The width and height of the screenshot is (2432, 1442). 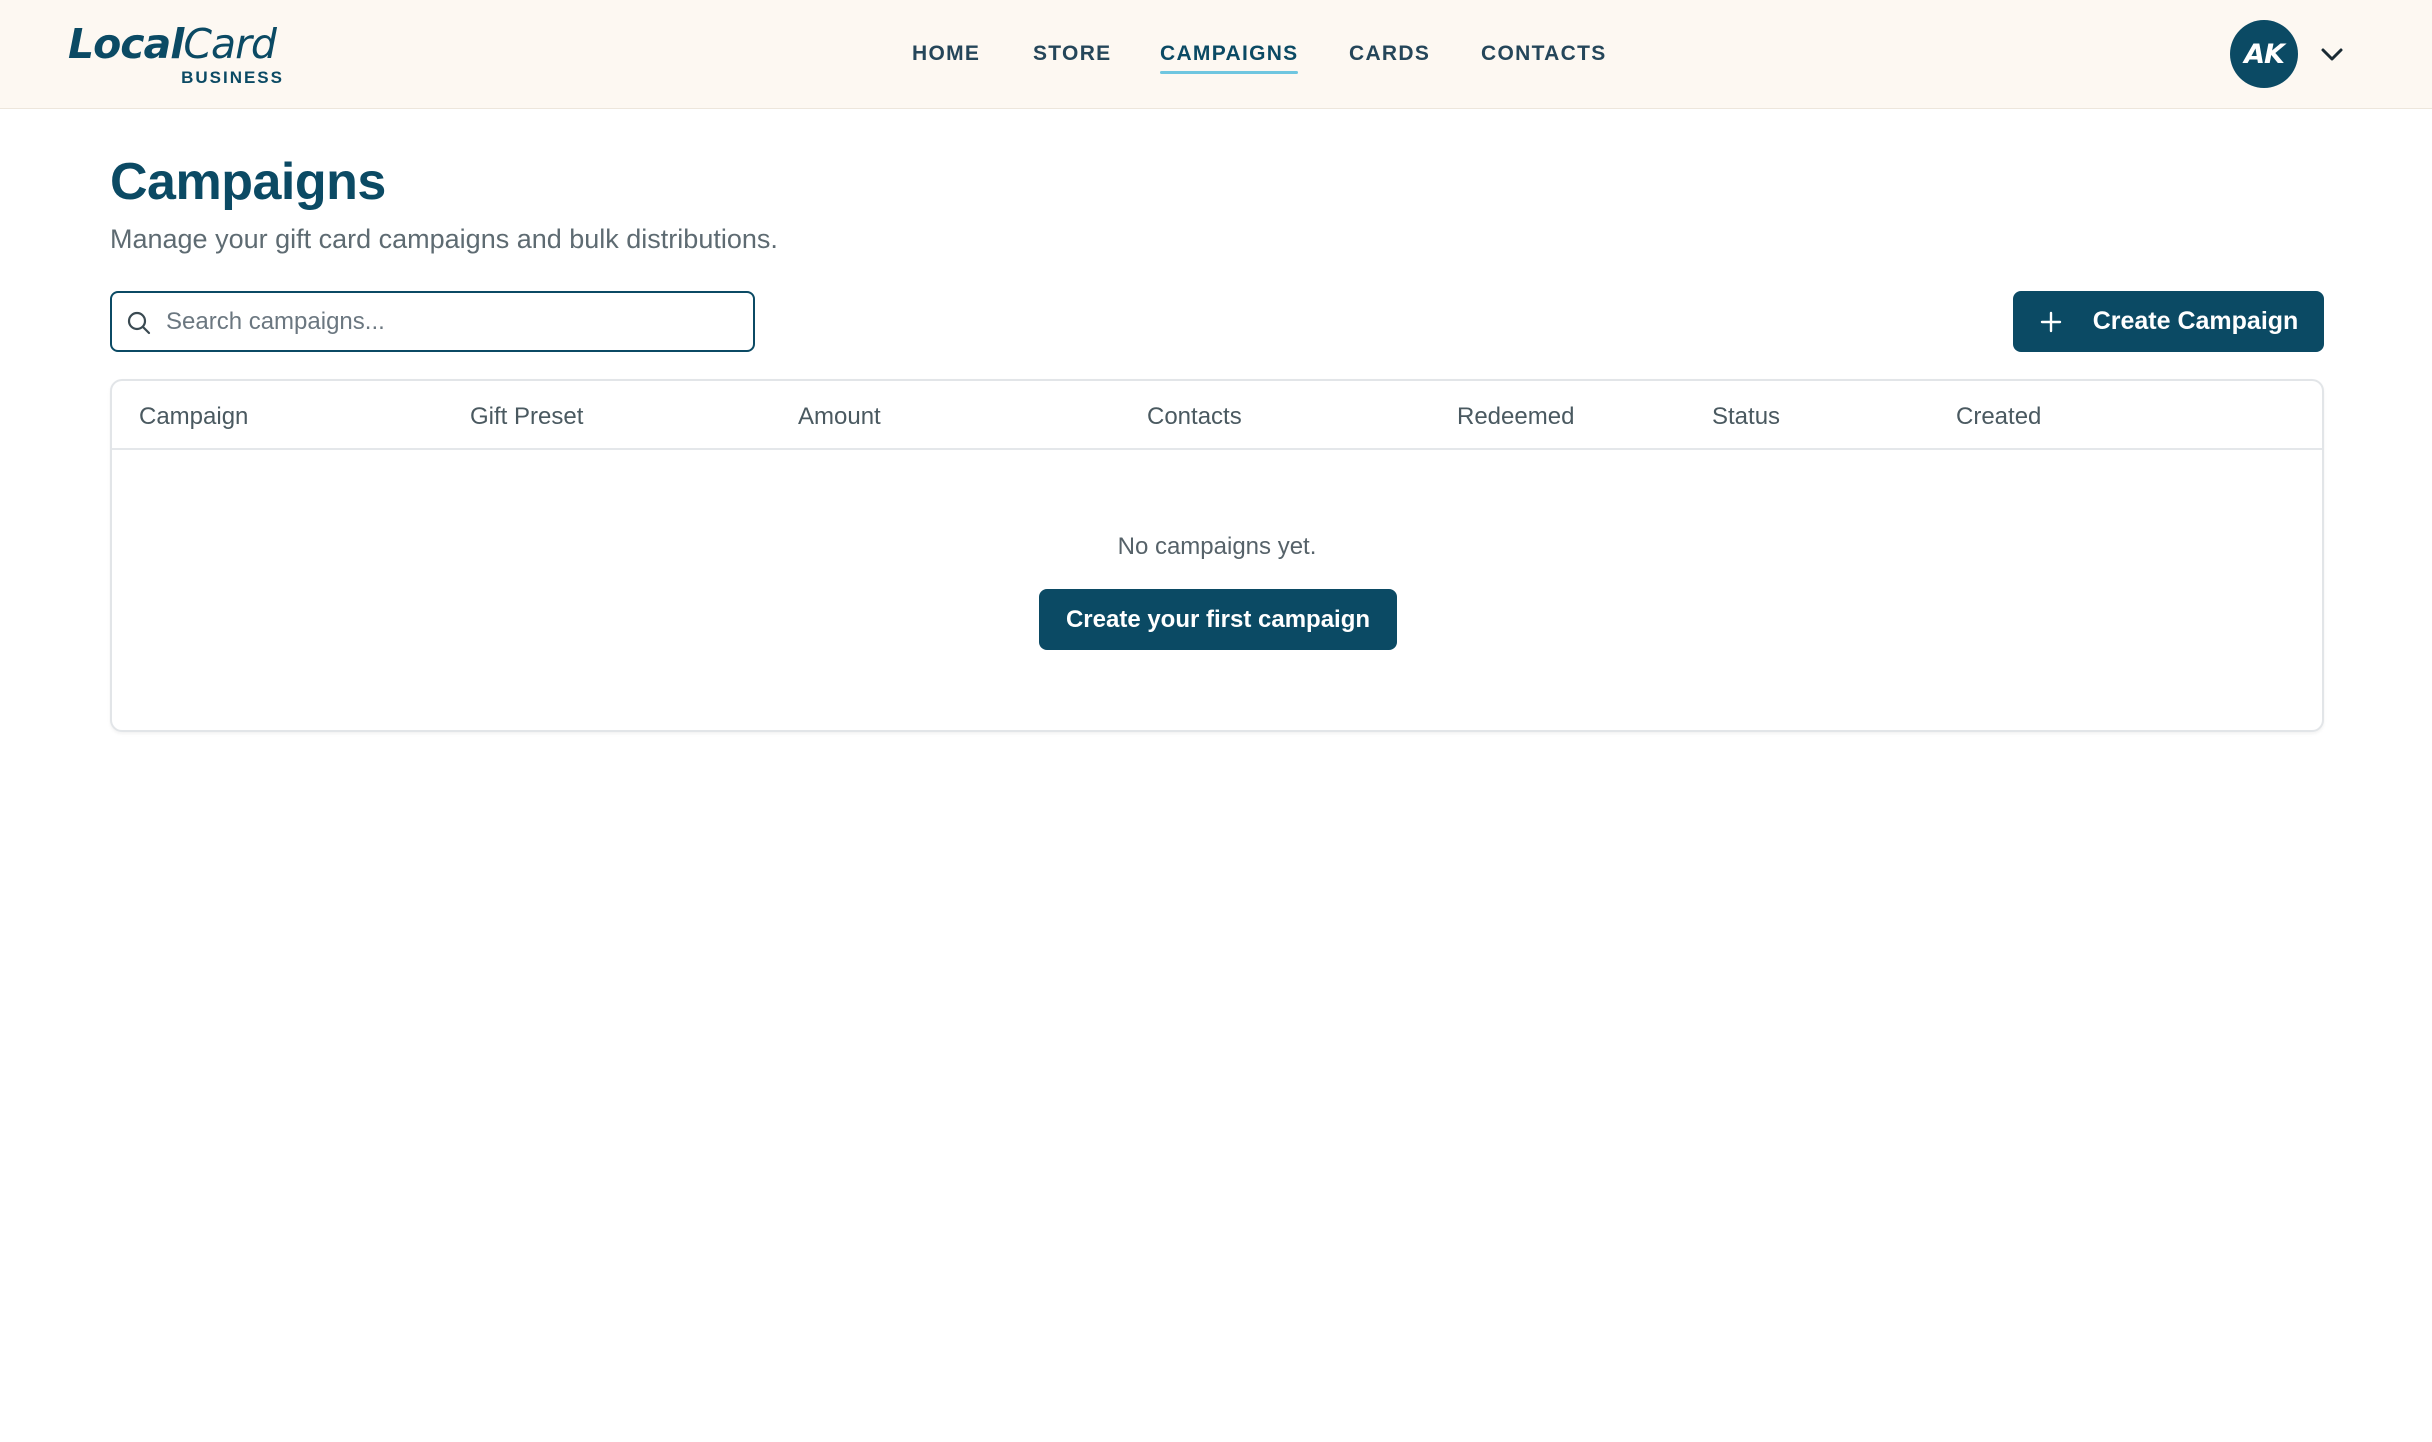 I want to click on nav-active-indicator, so click(x=1229, y=72).